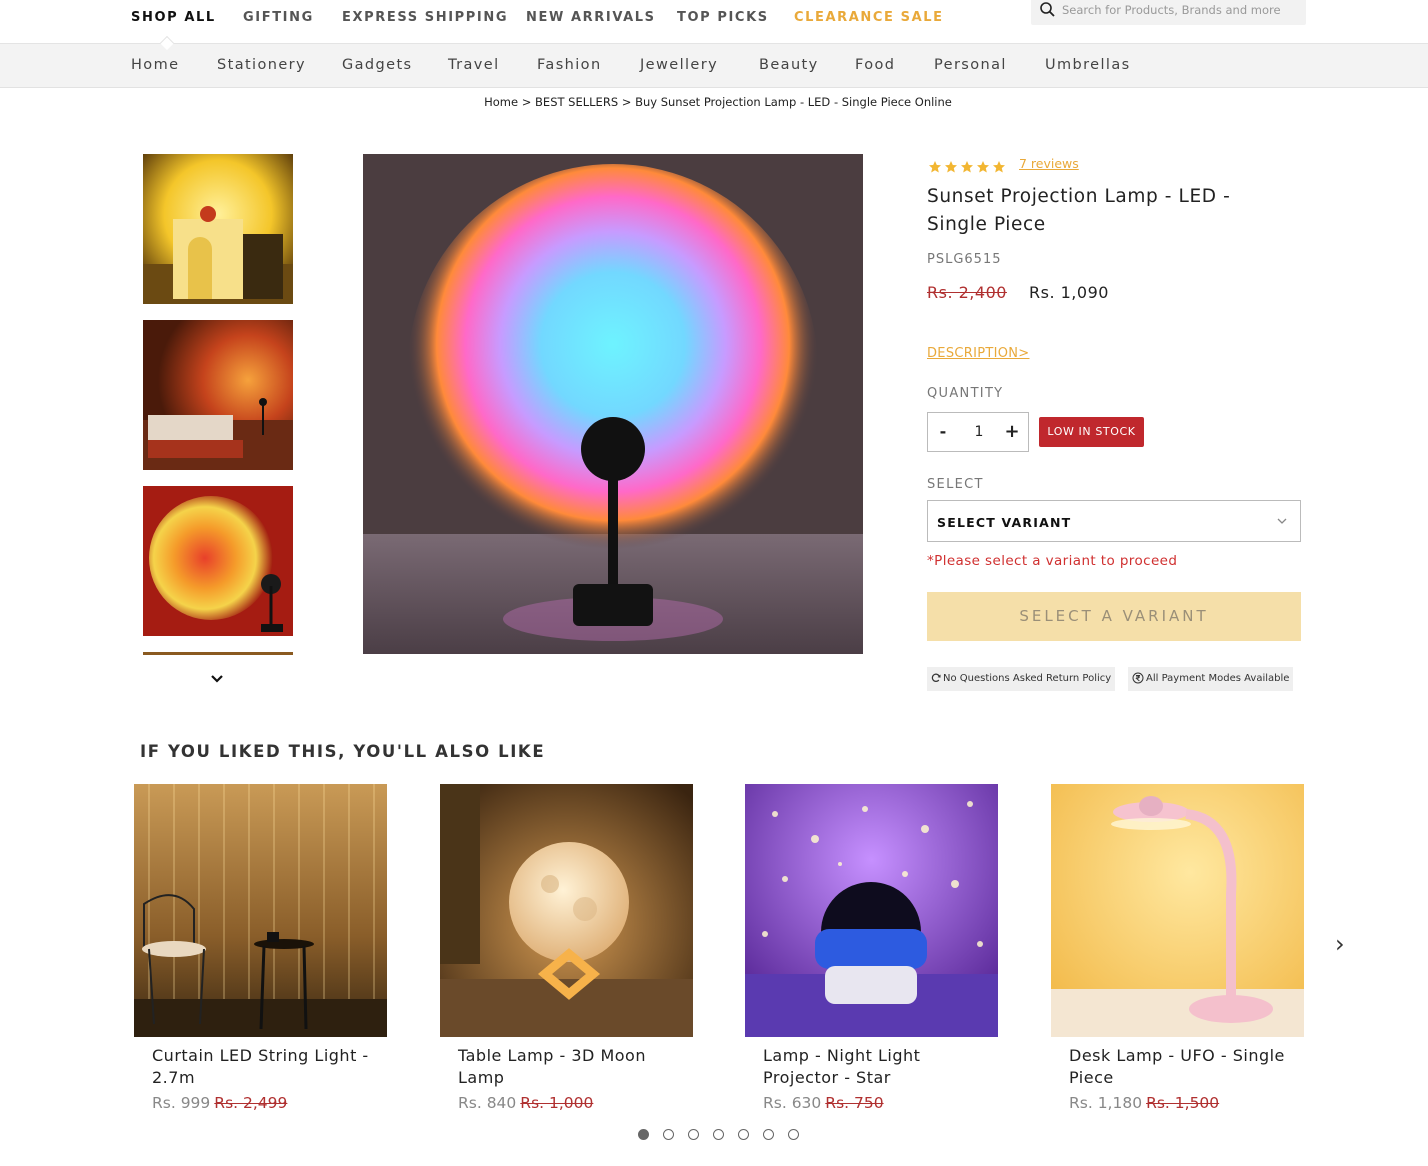 The image size is (1428, 1166). I want to click on description-link: DESCRIPTION>, so click(978, 353).